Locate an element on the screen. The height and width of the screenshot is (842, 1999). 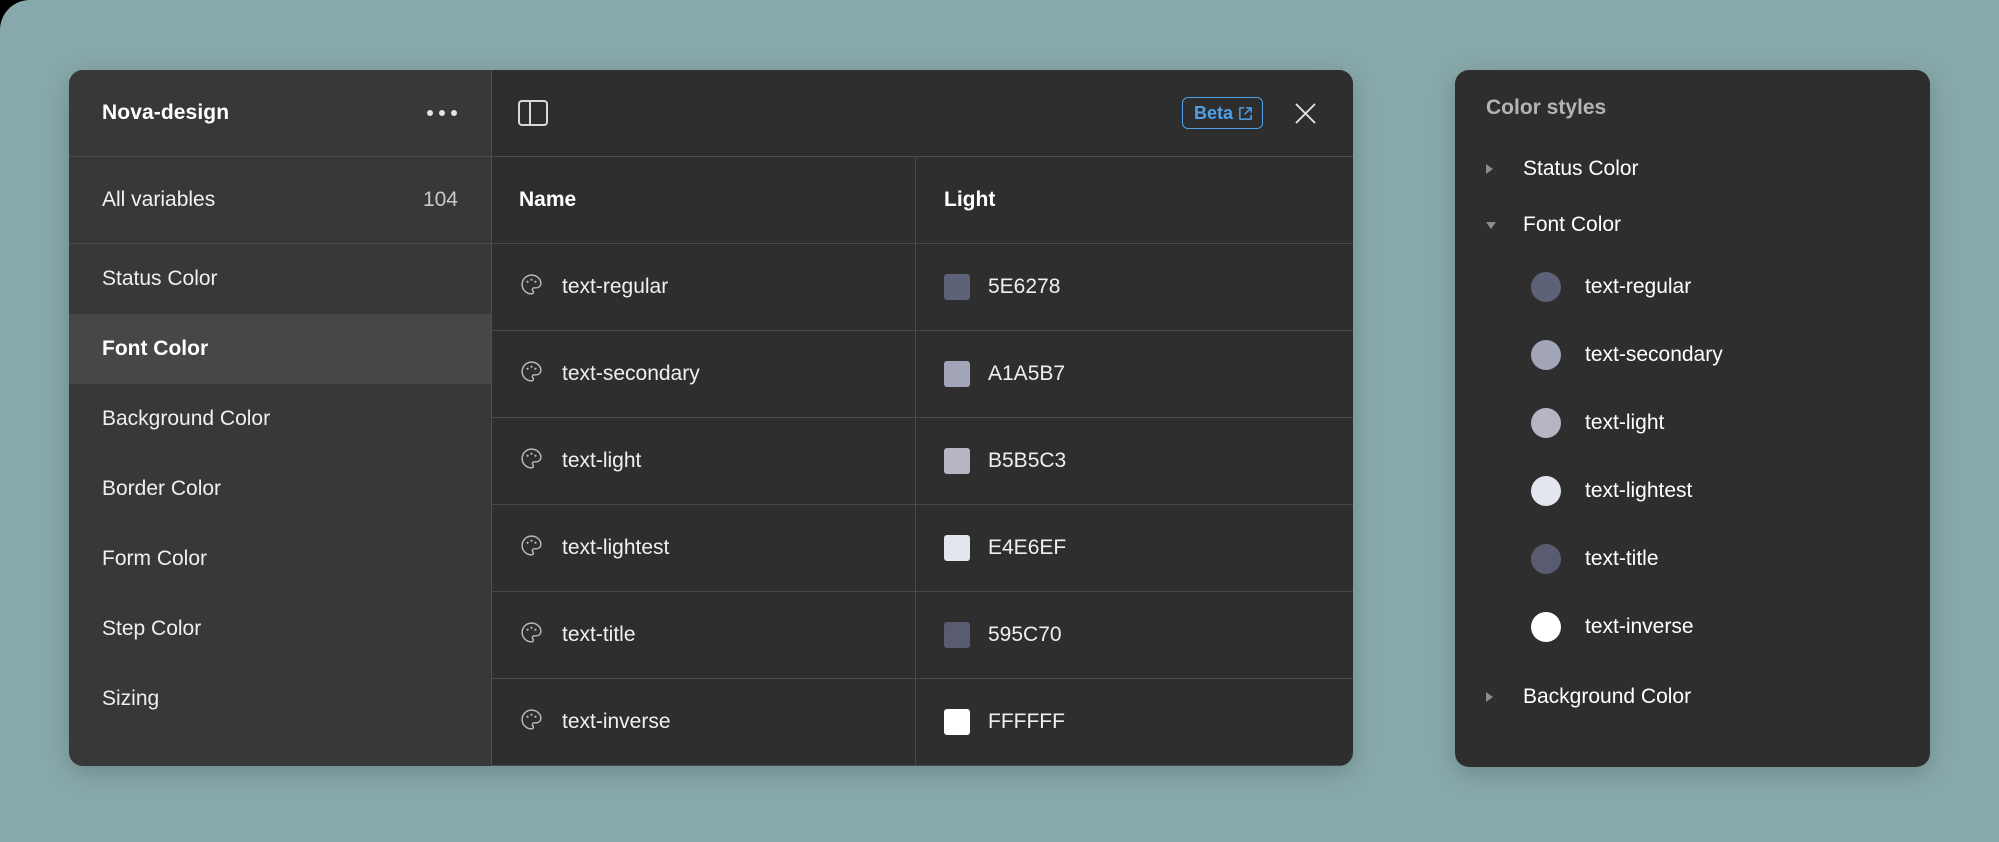
table-row: text-secondary A1A5B7 is located at coordinates (922, 374).